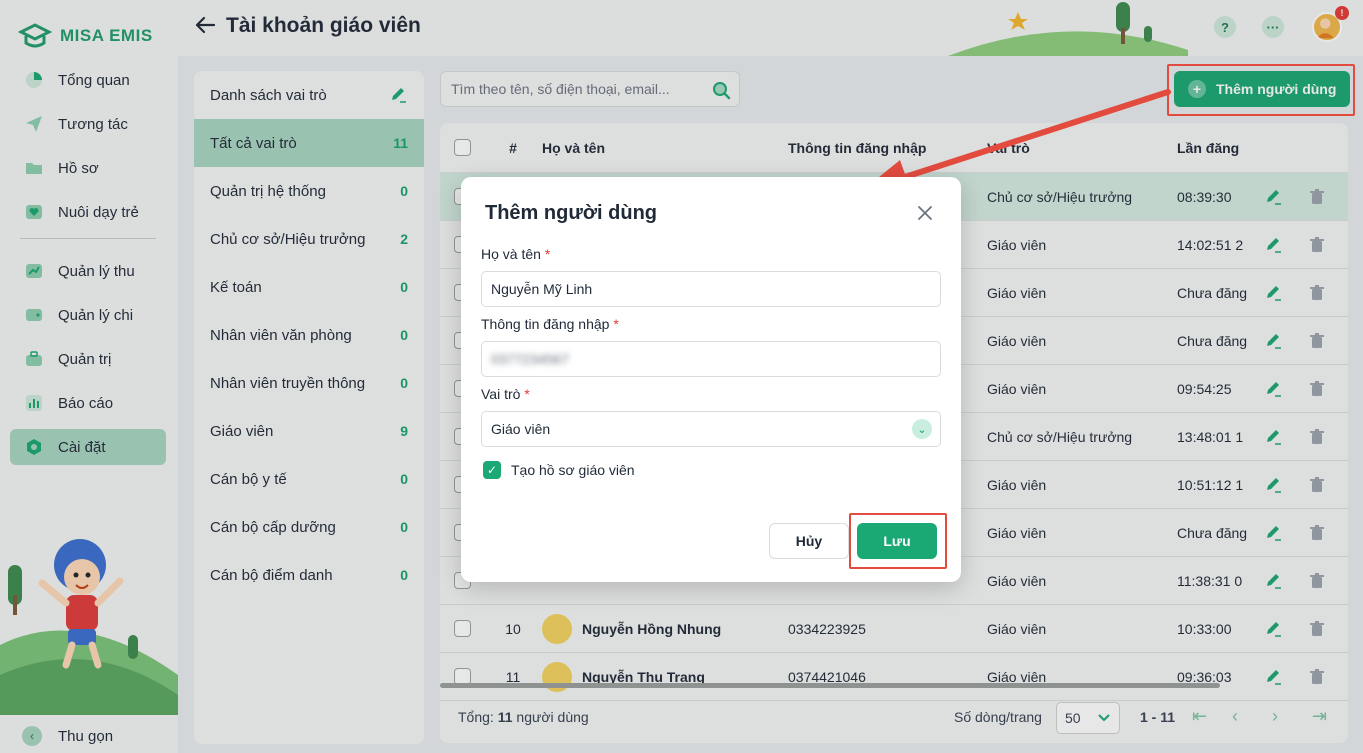 This screenshot has width=1363, height=753. Describe the element at coordinates (711, 359) in the screenshot. I see `login-info-field: 0377234567` at that location.